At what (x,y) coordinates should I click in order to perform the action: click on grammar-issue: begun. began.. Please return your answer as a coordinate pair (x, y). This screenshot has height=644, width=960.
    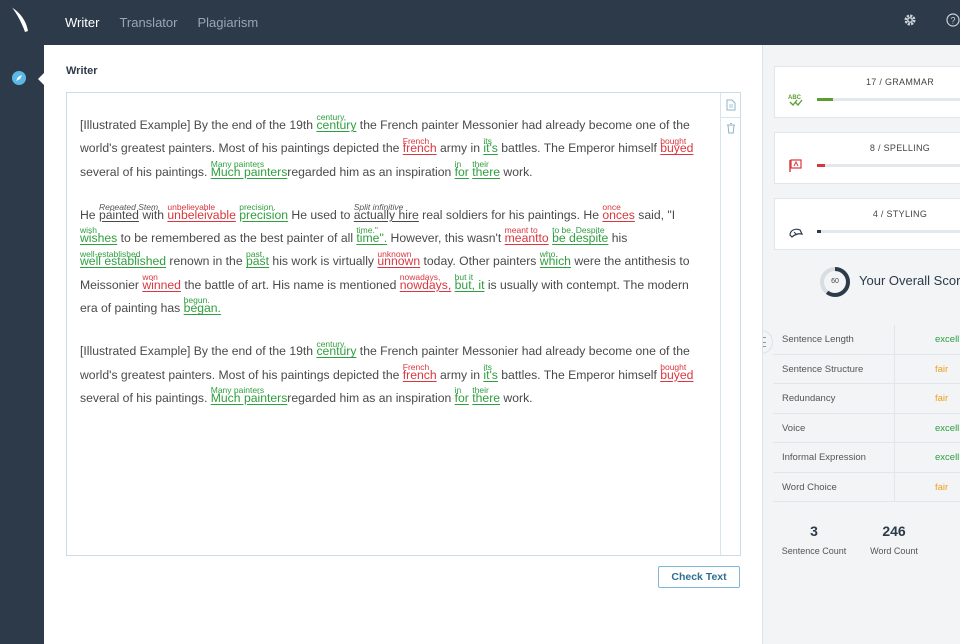
    Looking at the image, I should click on (202, 307).